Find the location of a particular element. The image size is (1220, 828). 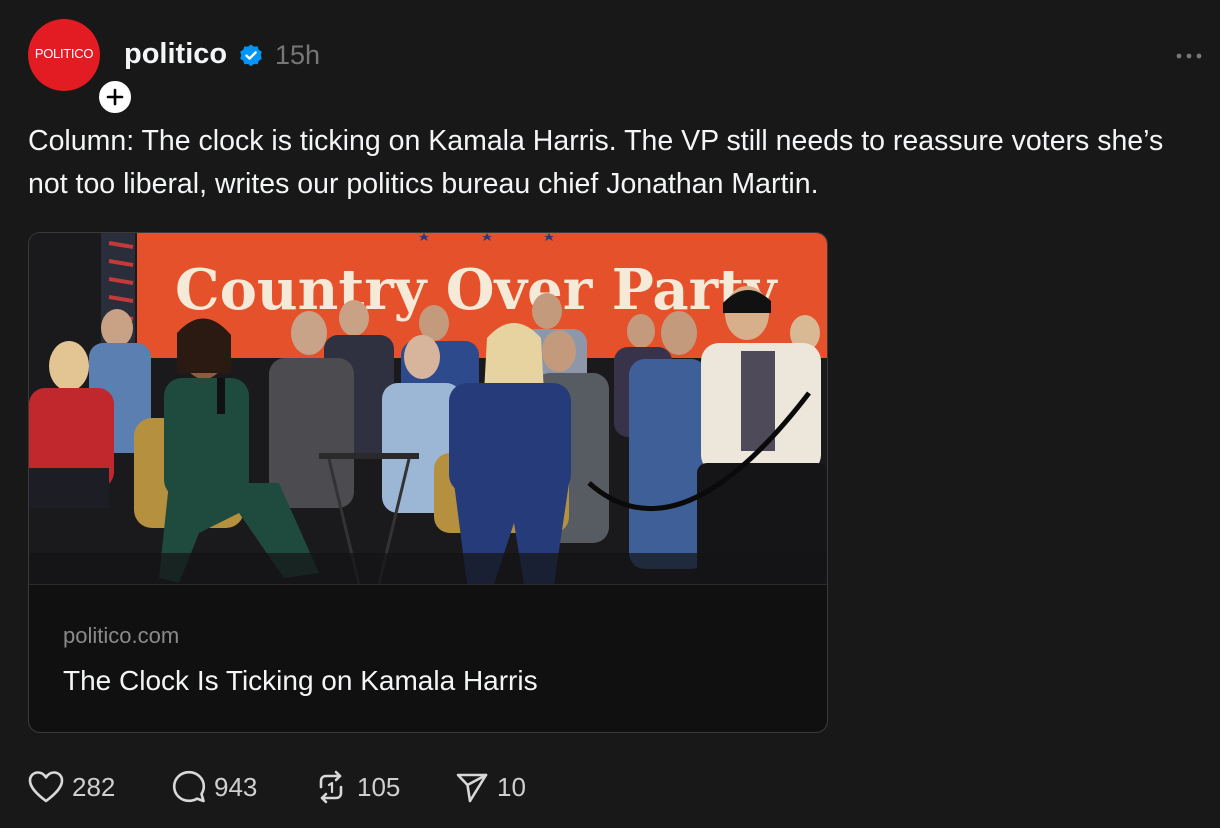

repost-button: 105 is located at coordinates (356, 787).